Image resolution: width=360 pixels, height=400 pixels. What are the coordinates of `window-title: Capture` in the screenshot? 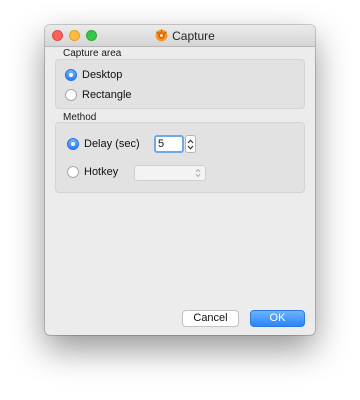 It's located at (193, 35).